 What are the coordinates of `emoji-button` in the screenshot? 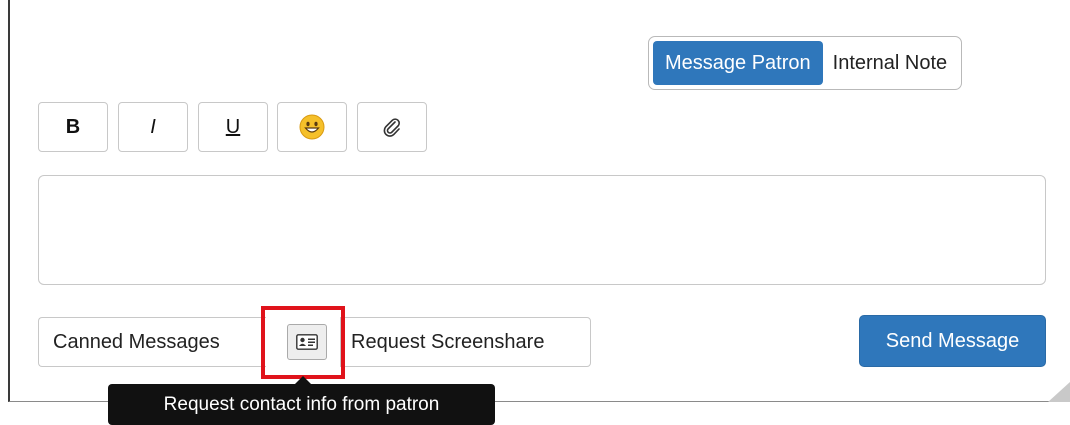 It's located at (312, 127).